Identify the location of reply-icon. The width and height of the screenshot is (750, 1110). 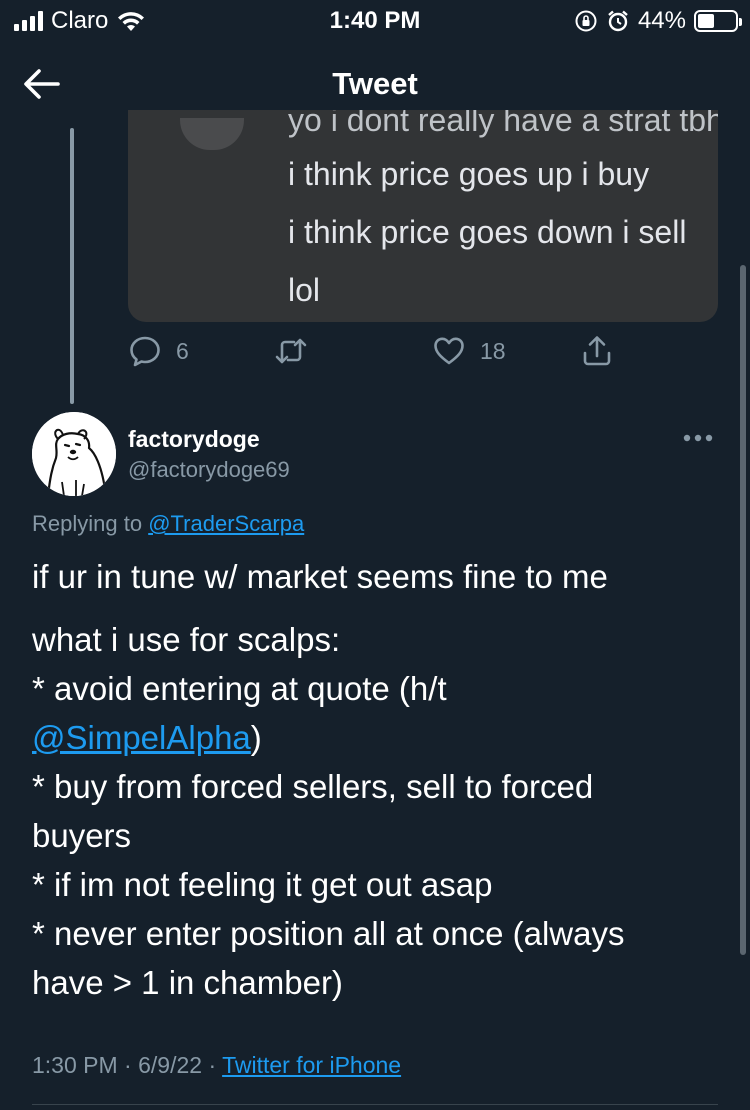
(145, 351).